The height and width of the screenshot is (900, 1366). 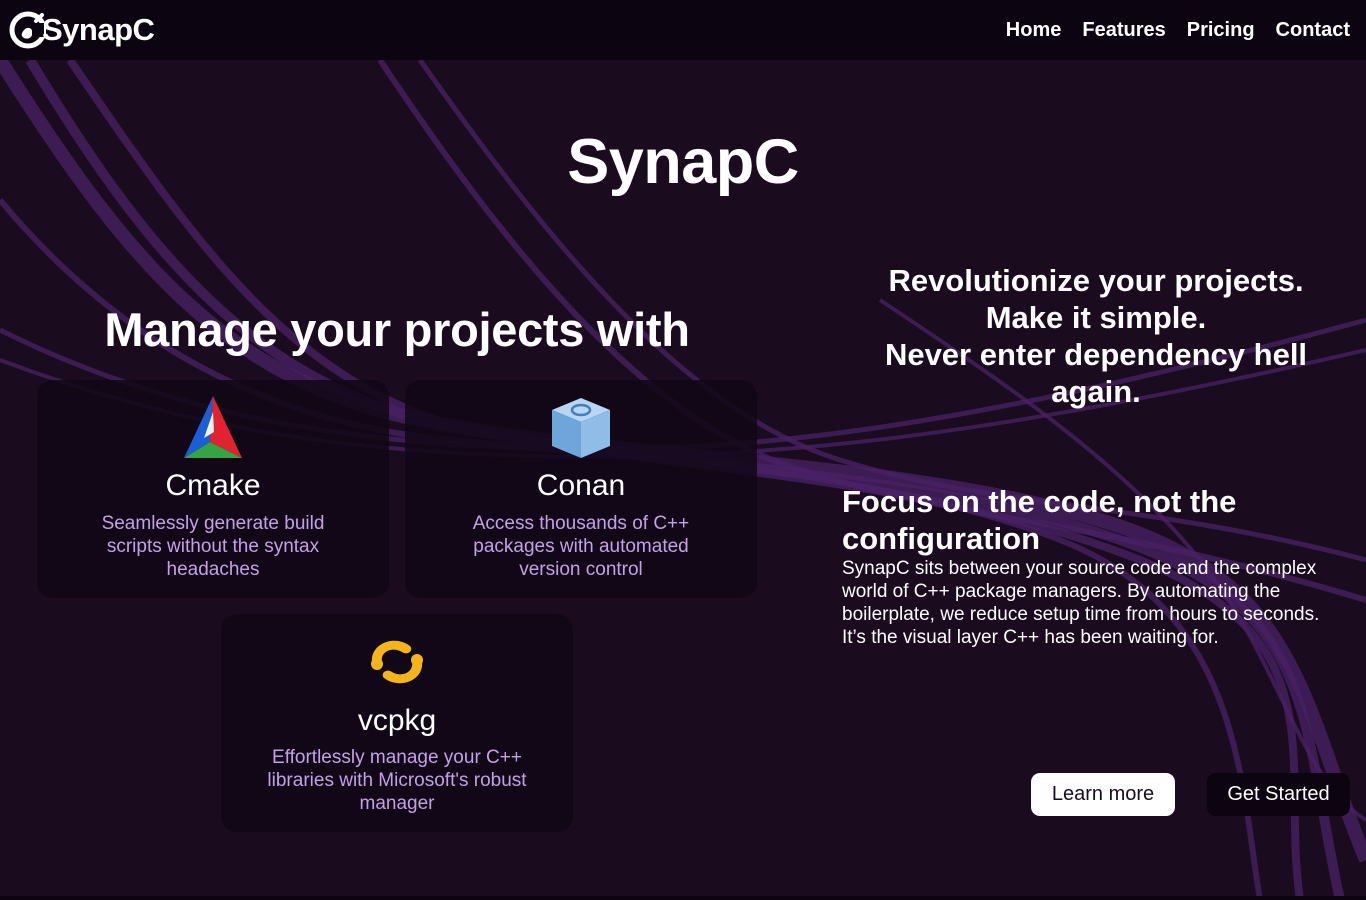 I want to click on focus-title: Focus on the code, not the configuration, so click(x=1039, y=520).